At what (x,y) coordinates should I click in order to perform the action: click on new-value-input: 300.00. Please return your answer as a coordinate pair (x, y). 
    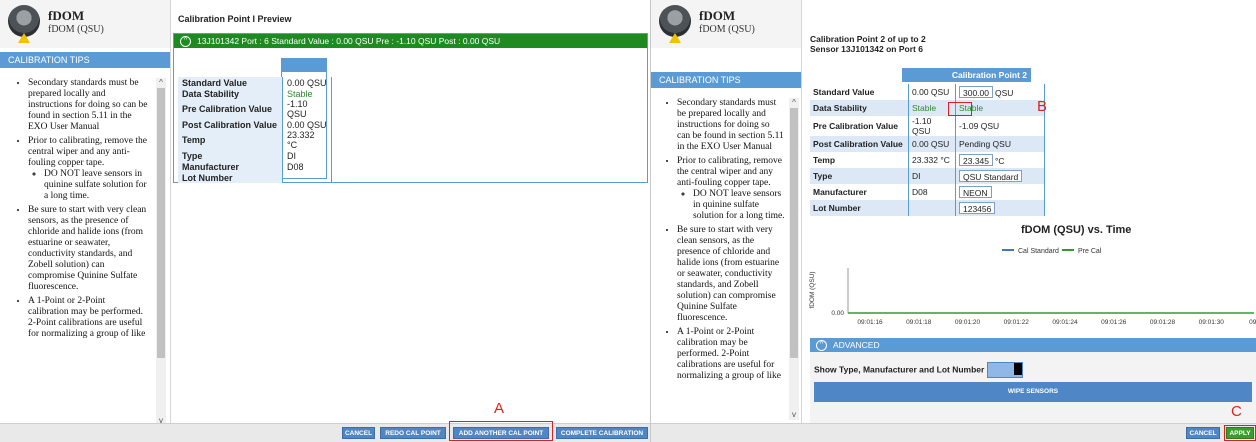
    Looking at the image, I should click on (976, 92).